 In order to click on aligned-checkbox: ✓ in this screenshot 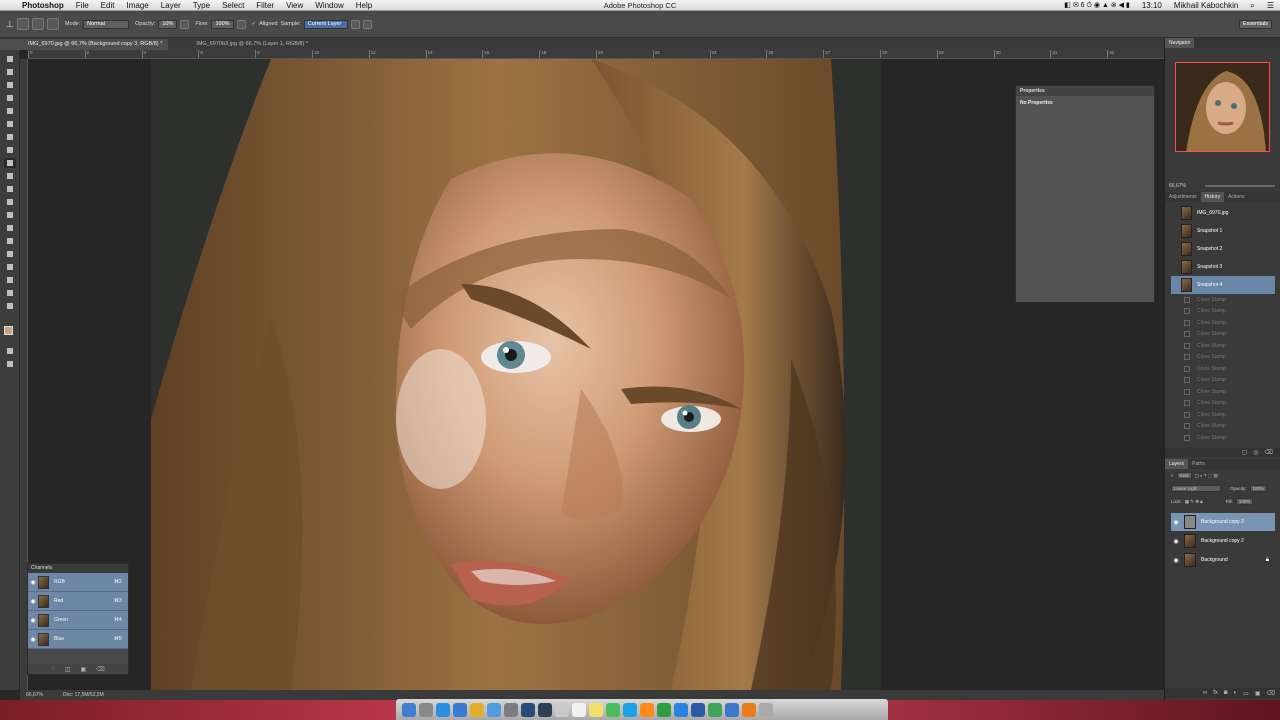, I will do `click(254, 24)`.